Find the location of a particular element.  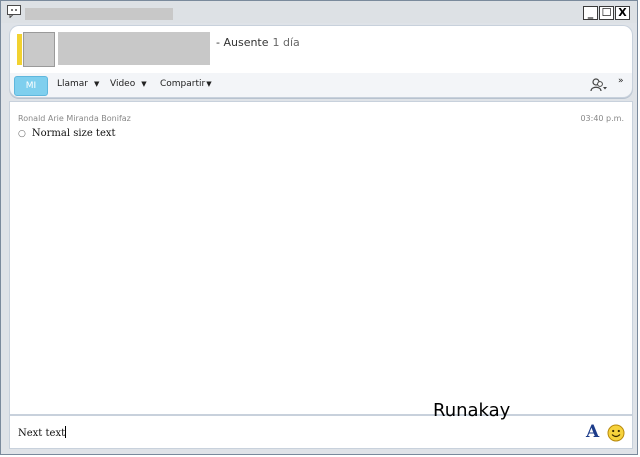

input-value: Next text is located at coordinates (42, 433).